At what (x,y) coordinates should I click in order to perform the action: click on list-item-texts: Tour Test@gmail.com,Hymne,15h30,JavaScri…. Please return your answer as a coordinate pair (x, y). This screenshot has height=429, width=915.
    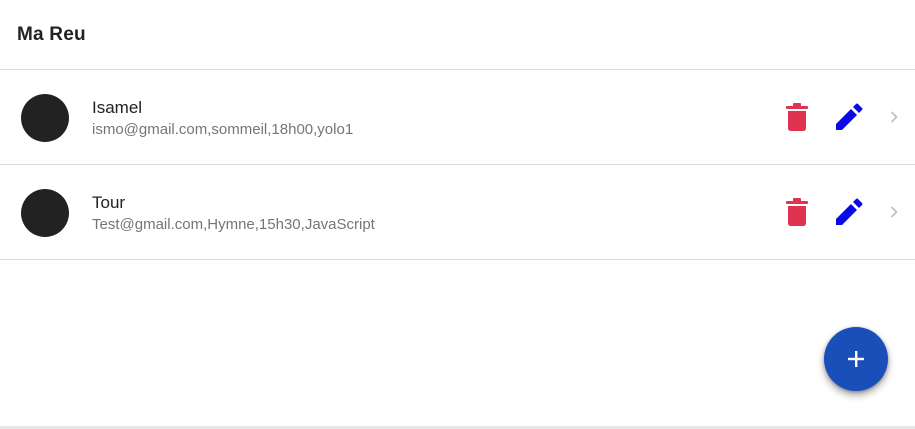
    Looking at the image, I should click on (233, 213).